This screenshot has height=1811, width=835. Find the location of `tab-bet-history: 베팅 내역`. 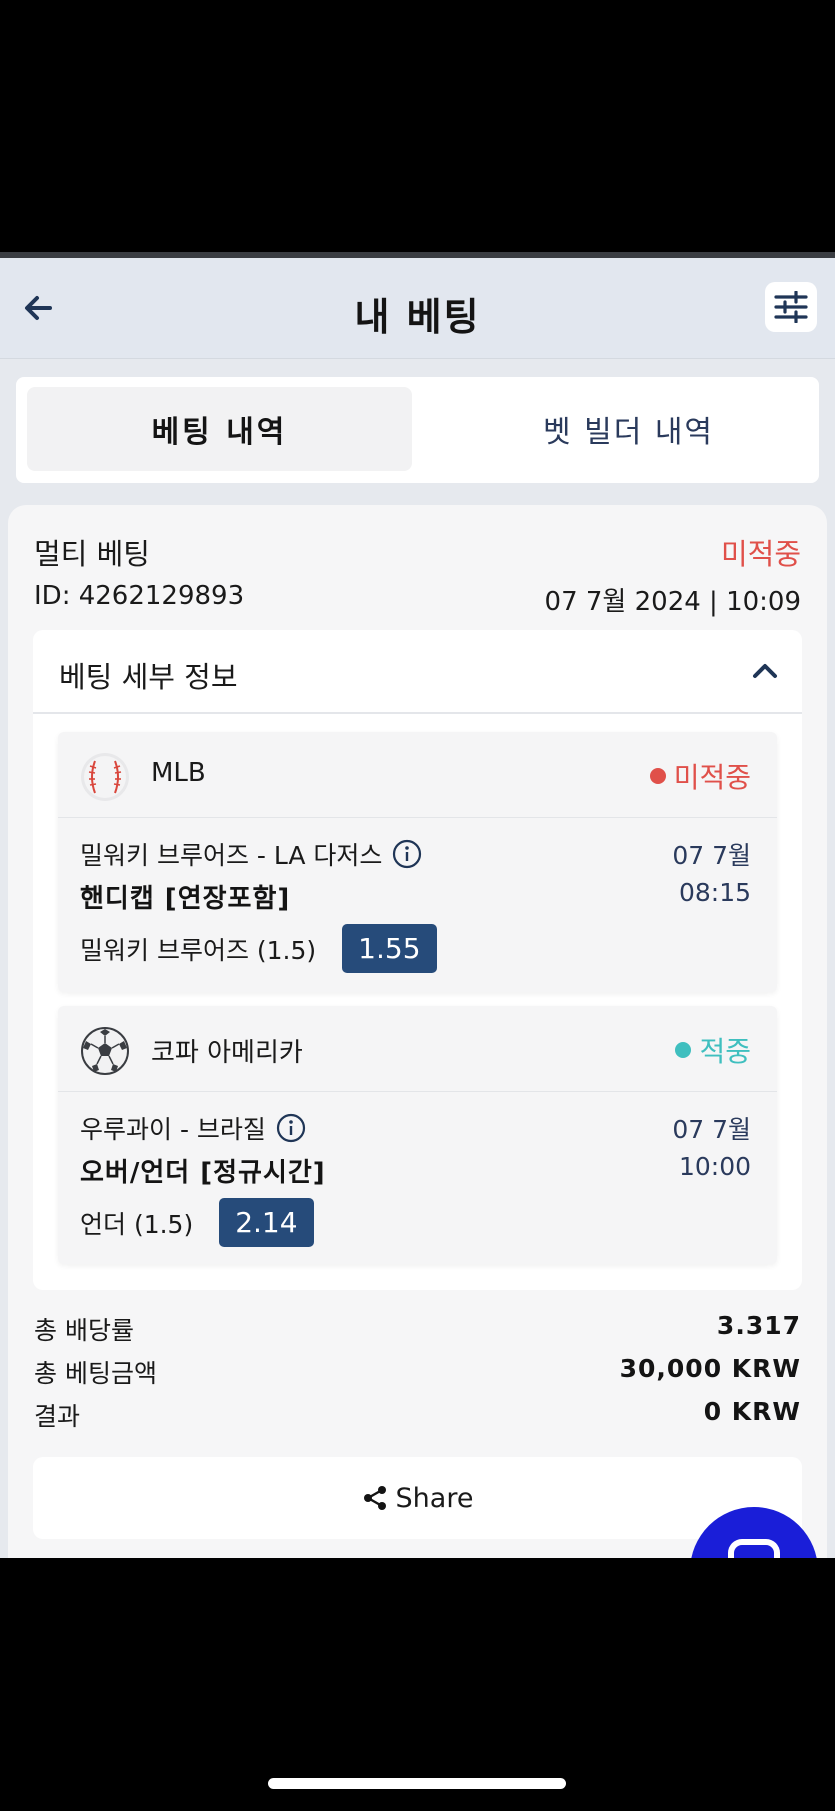

tab-bet-history: 베팅 내역 is located at coordinates (219, 429).